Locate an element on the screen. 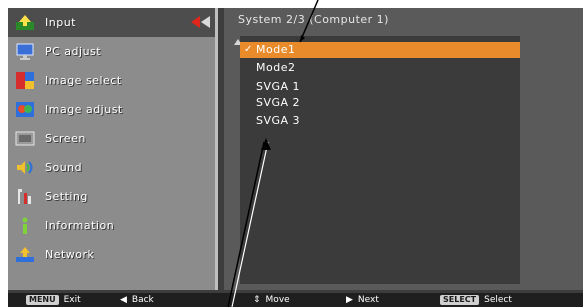  select-label: Select is located at coordinates (498, 300).